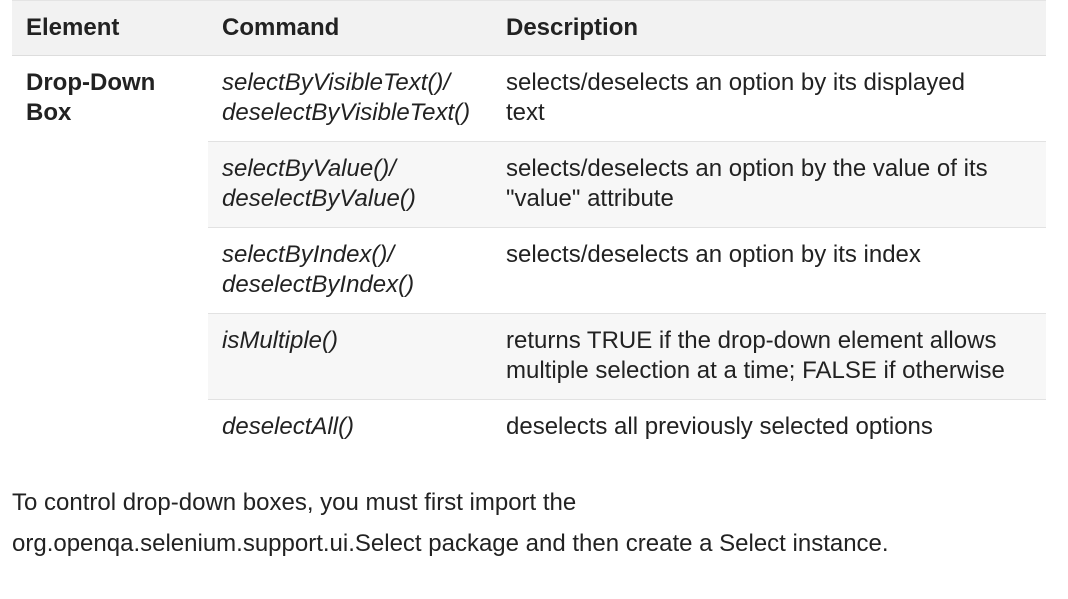  I want to click on command-text: selectByIndex()/, so click(308, 254).